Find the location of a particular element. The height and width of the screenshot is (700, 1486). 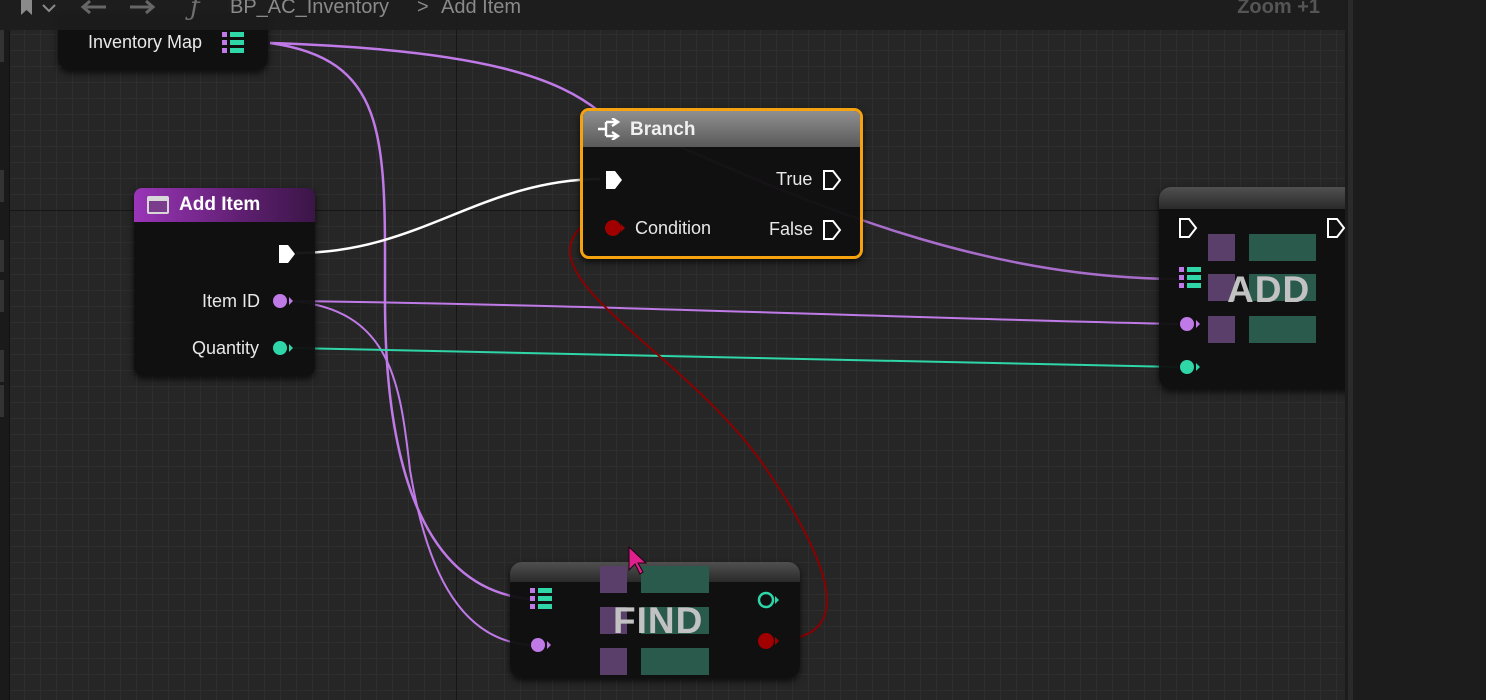

map-pin-icon is located at coordinates (233, 43).